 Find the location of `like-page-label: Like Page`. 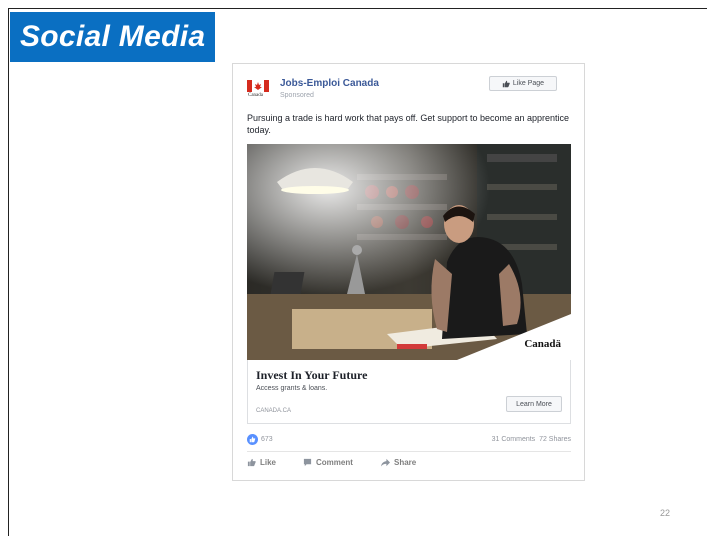

like-page-label: Like Page is located at coordinates (528, 83).